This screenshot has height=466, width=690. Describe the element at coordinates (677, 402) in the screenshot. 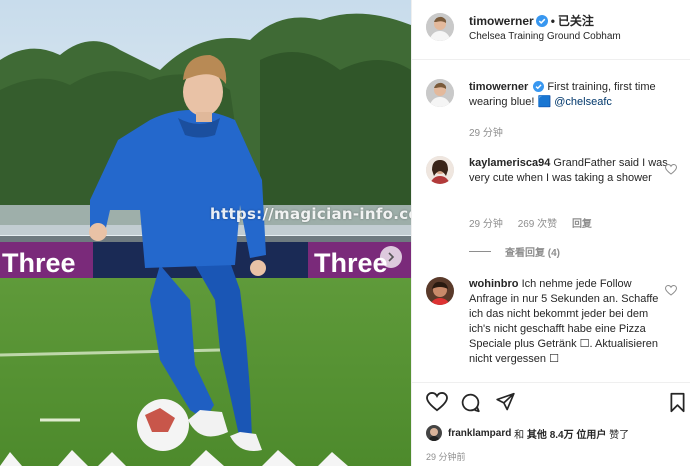

I see `save-bookmark-icon` at that location.